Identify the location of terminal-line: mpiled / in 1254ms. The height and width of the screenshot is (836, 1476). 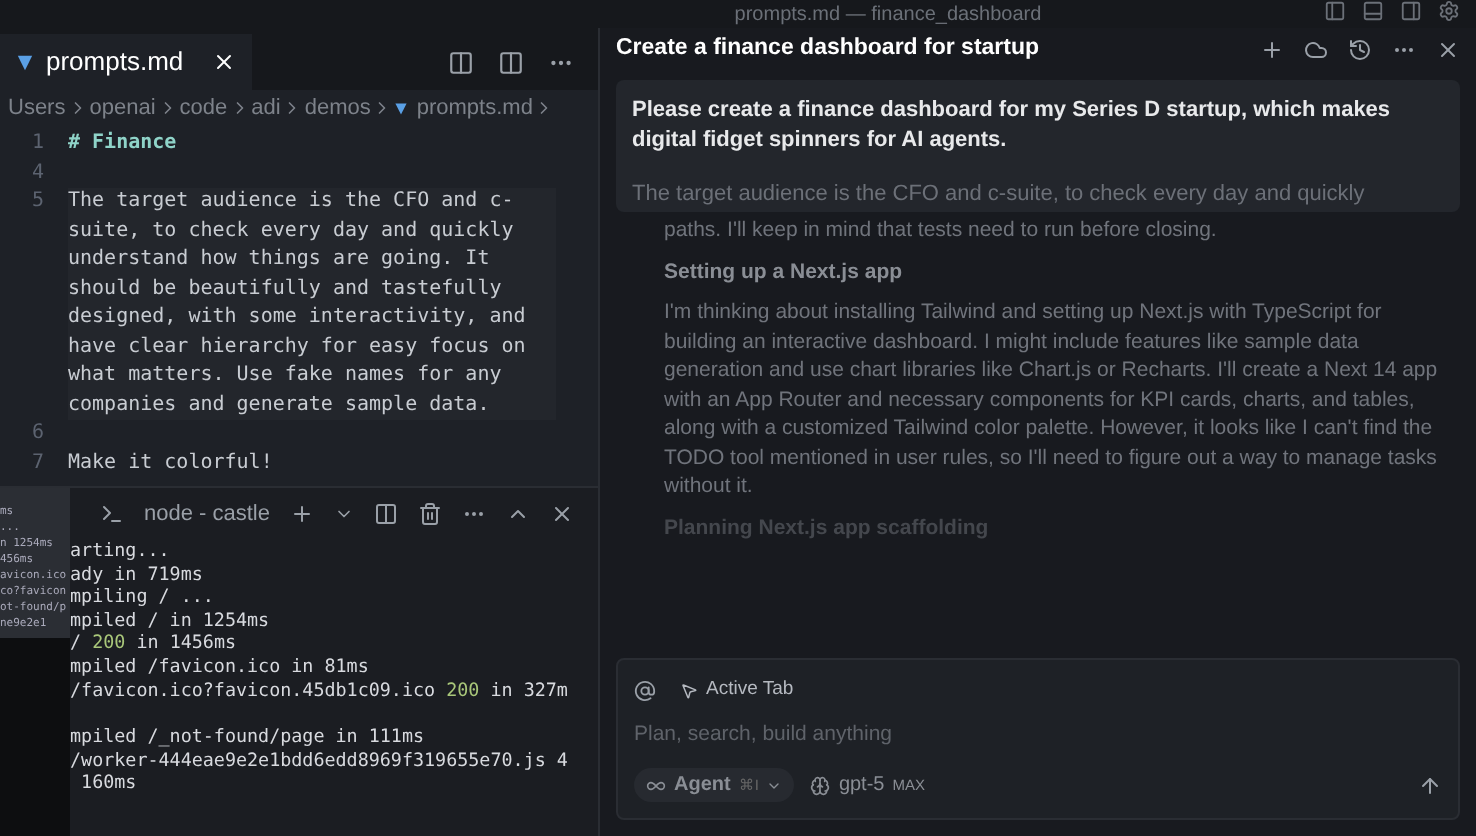
(171, 621).